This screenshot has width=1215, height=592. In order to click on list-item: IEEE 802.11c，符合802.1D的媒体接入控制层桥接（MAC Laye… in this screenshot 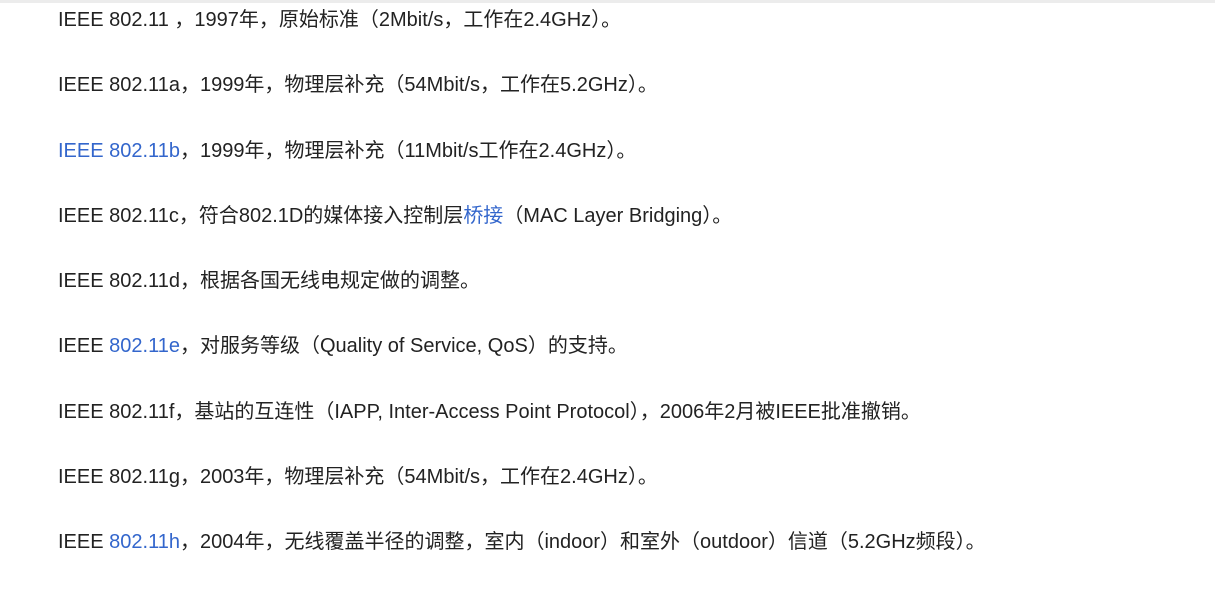, I will do `click(522, 232)`.